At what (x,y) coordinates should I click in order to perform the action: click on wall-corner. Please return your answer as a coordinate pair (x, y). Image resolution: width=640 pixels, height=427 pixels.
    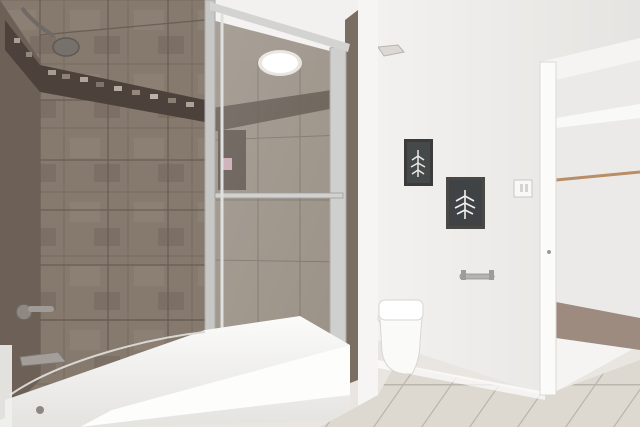
    Looking at the image, I should click on (368, 207).